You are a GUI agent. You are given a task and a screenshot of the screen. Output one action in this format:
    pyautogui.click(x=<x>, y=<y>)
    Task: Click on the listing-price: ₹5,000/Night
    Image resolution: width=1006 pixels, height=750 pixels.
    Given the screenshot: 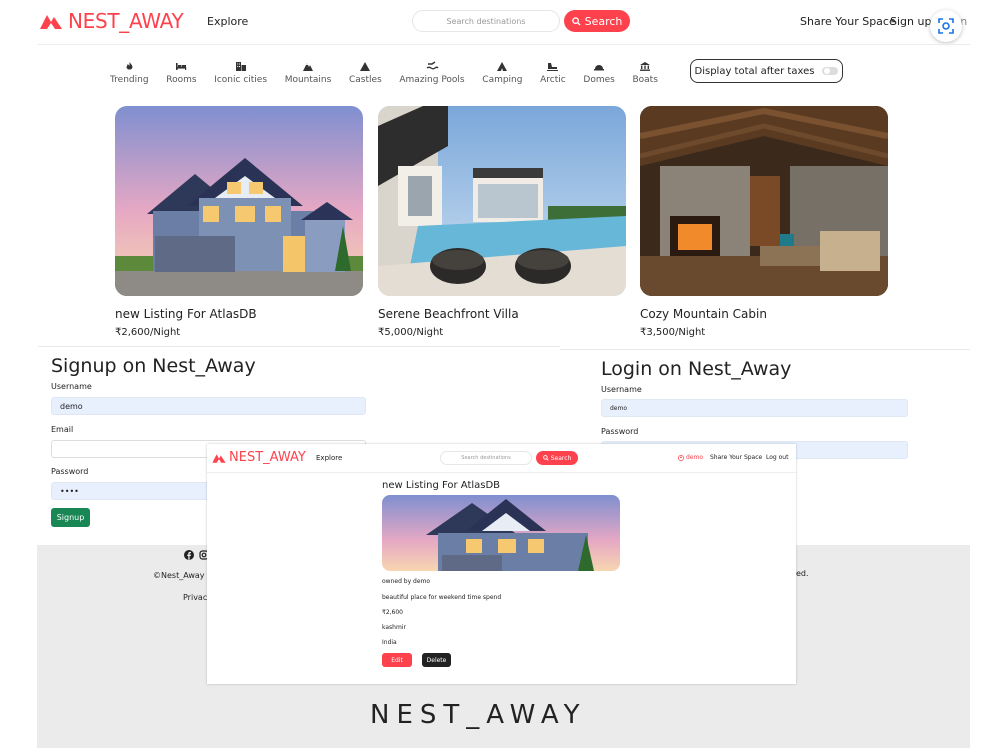 What is the action you would take?
    pyautogui.click(x=411, y=332)
    